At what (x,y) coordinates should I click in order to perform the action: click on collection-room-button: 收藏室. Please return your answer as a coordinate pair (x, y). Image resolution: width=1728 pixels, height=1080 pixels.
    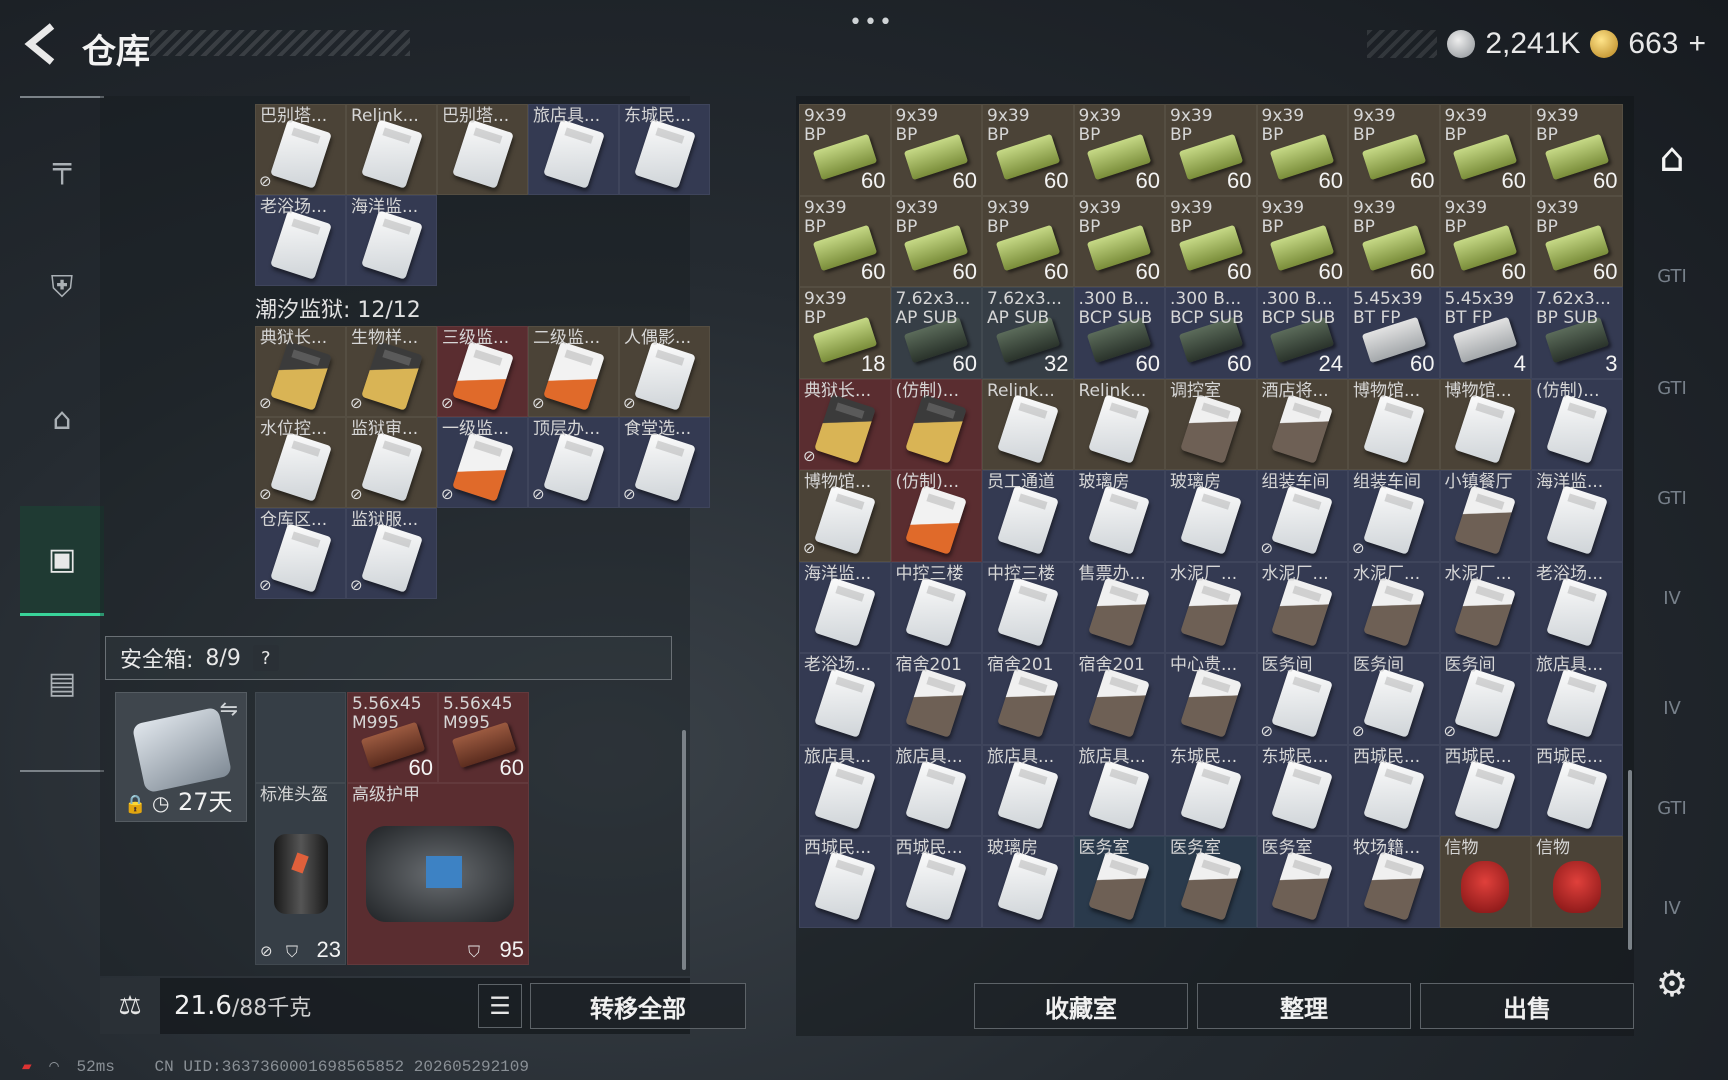
    Looking at the image, I should click on (1081, 1006).